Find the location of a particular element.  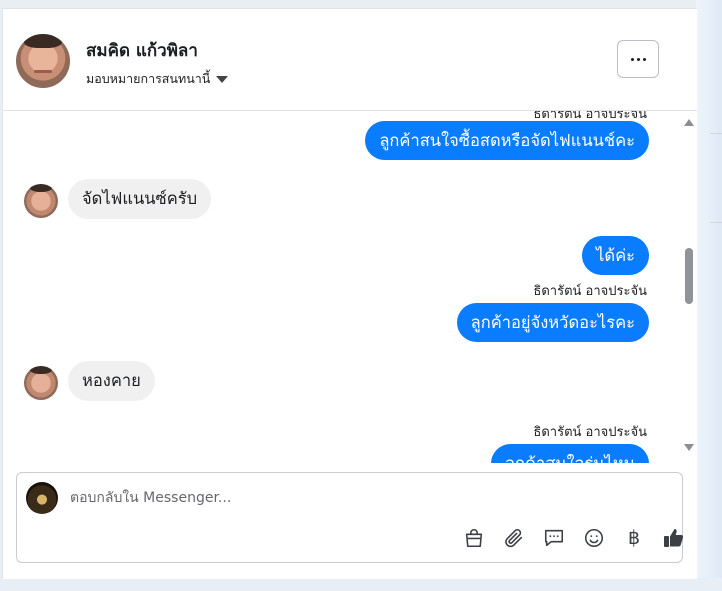

composer-toolbar: ฿ is located at coordinates (567, 538).